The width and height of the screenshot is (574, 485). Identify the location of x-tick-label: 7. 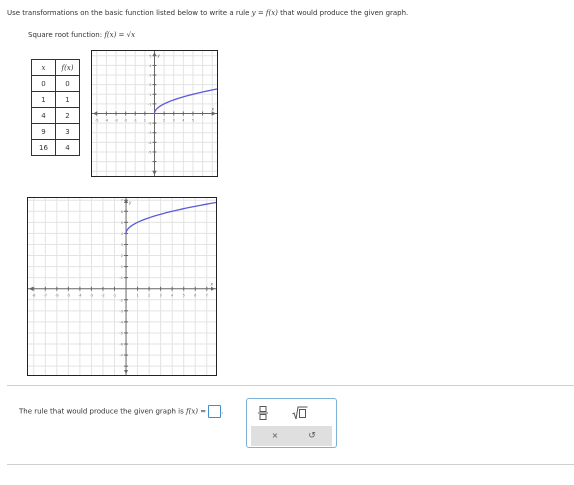
(207, 296).